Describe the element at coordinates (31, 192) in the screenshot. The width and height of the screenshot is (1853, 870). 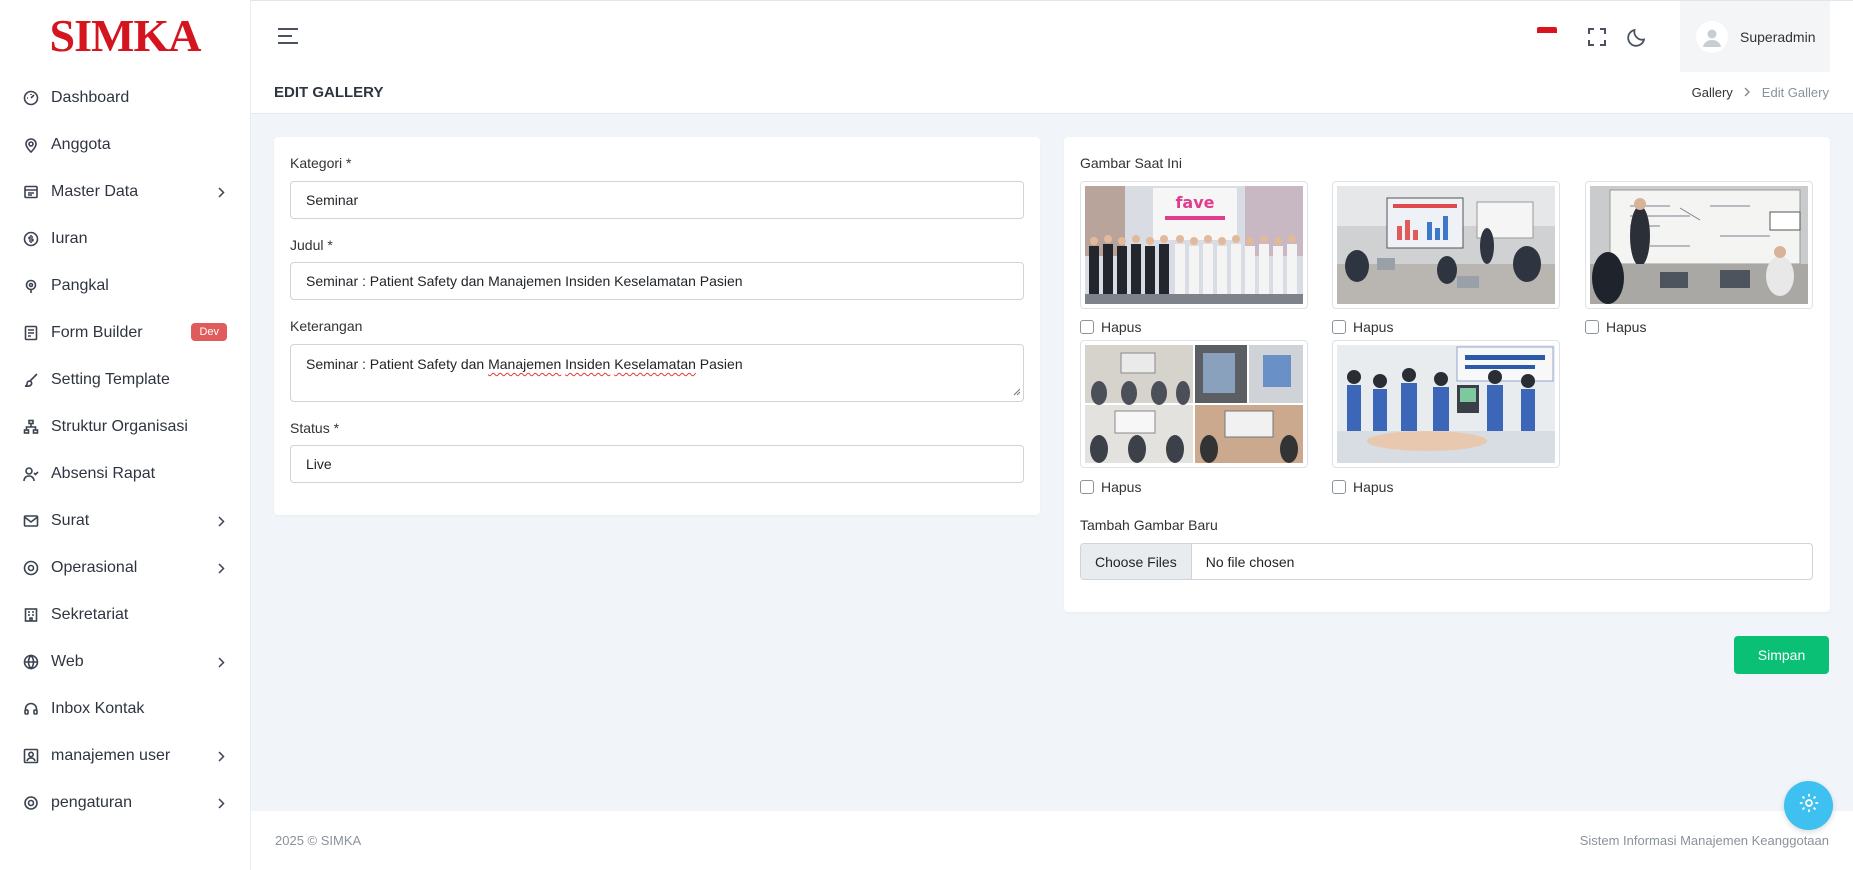
I see `database-icon` at that location.